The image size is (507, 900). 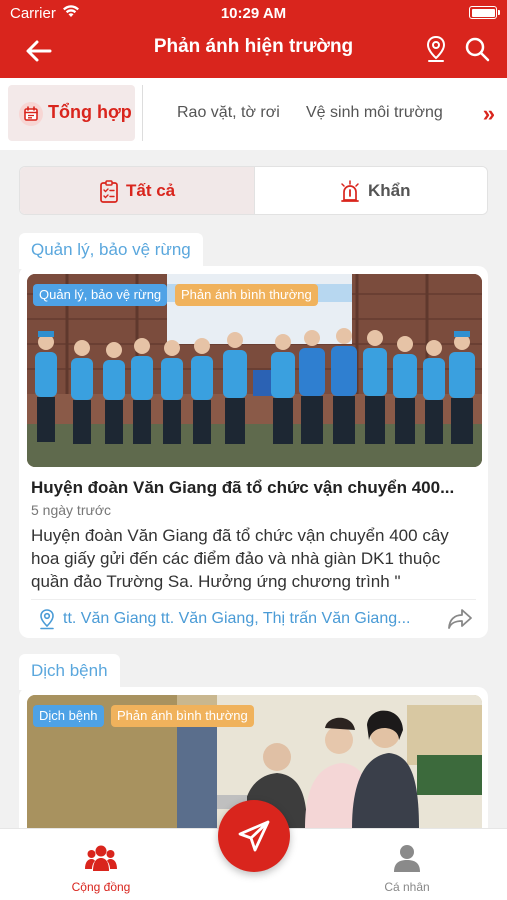 What do you see at coordinates (374, 113) in the screenshot?
I see `tab-ve-sinh-moi-truong: Vệ sinh môi trường` at bounding box center [374, 113].